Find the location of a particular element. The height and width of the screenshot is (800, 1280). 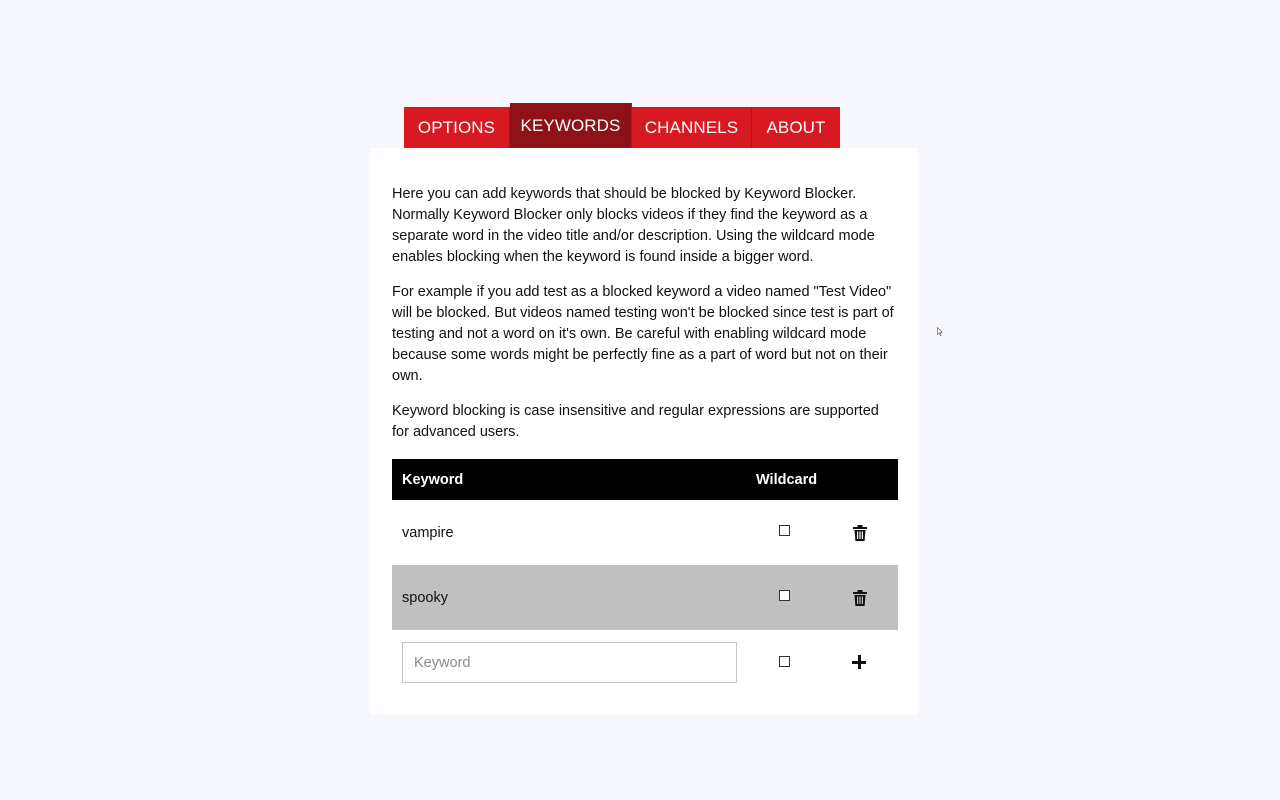

table-row: vampire is located at coordinates (645, 532).